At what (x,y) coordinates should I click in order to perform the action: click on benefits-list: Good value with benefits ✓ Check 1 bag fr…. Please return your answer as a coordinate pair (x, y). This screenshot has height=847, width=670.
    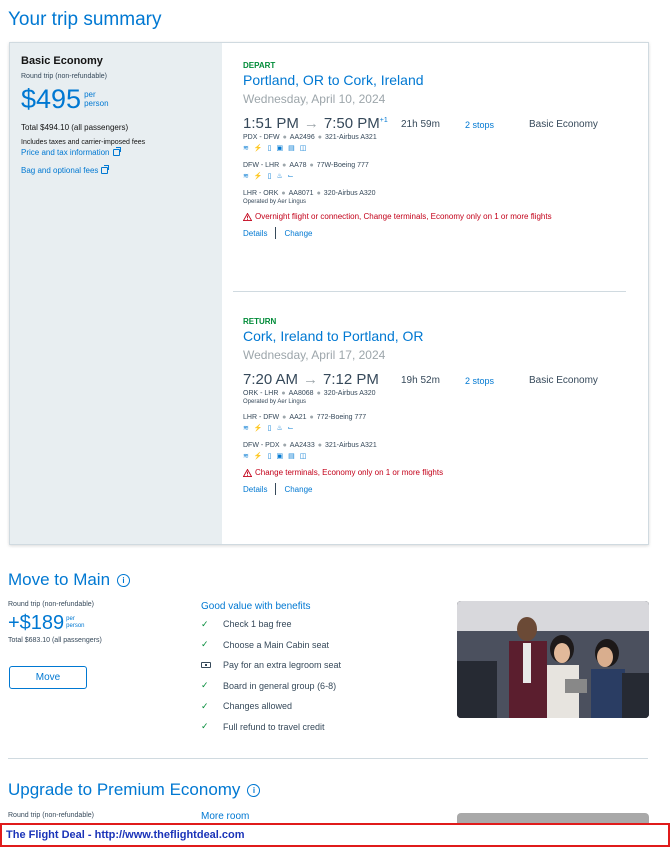
    Looking at the image, I should click on (271, 669).